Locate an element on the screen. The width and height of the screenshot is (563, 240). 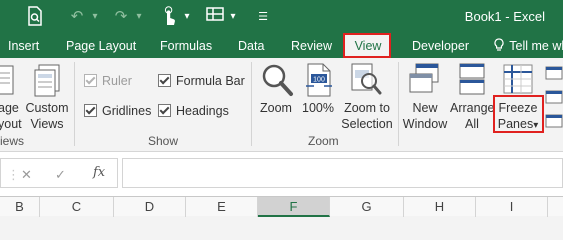
tab-page-layout: Page Layout is located at coordinates (101, 46).